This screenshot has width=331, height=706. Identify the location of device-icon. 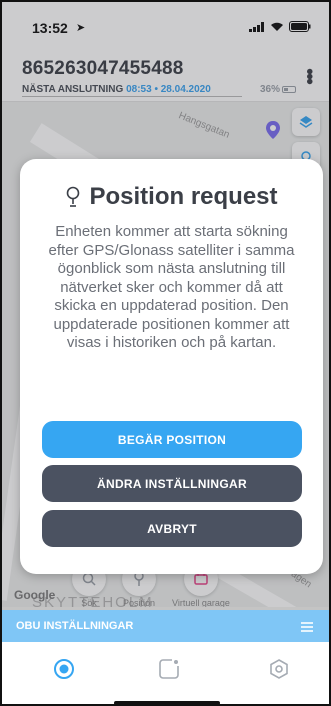
(169, 669).